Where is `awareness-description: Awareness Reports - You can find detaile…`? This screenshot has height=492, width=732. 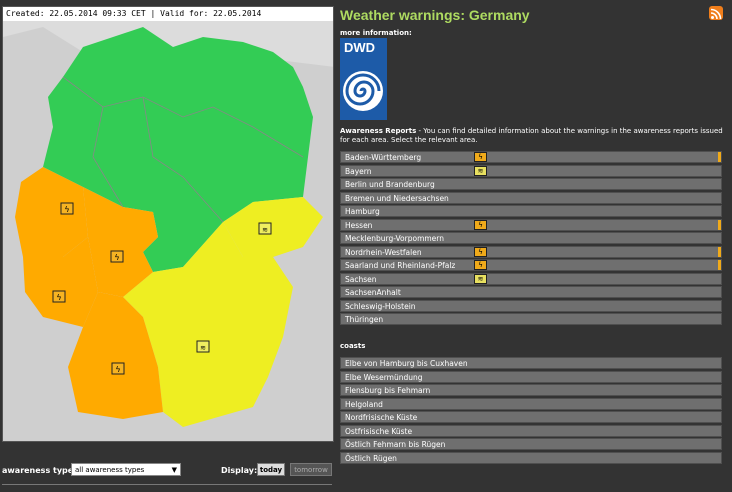
awareness-description: Awareness Reports - You can find detaile… is located at coordinates (532, 136).